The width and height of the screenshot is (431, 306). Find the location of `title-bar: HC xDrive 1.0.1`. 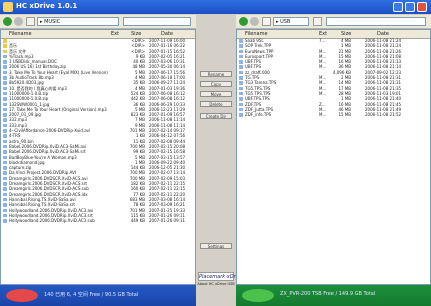

title-bar: HC xDrive 1.0.1 is located at coordinates (215, 7).